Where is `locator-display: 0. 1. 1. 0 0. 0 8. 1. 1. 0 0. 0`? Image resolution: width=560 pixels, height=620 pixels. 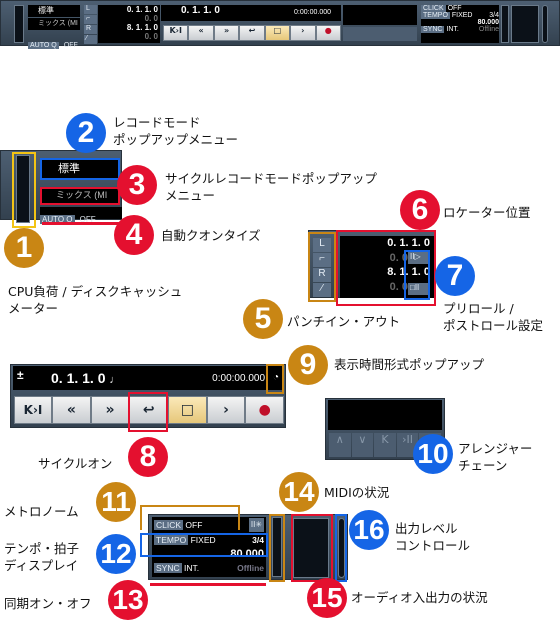 locator-display: 0. 1. 1. 0 0. 0 8. 1. 1. 0 0. 0 is located at coordinates (129, 24).